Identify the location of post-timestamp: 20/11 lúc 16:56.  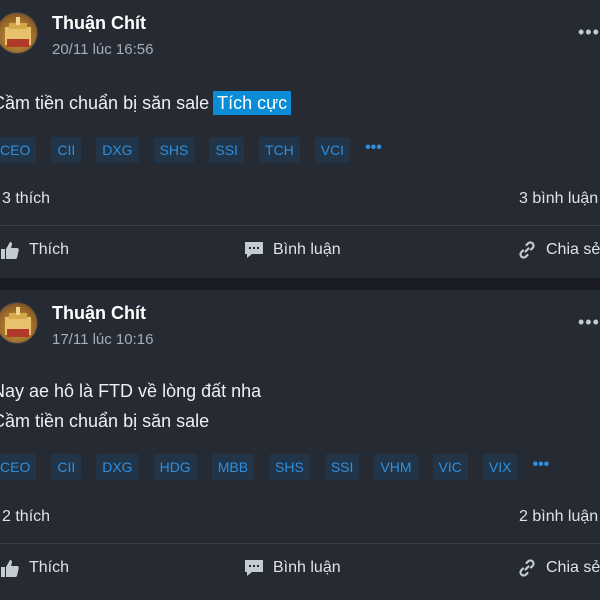
(102, 49).